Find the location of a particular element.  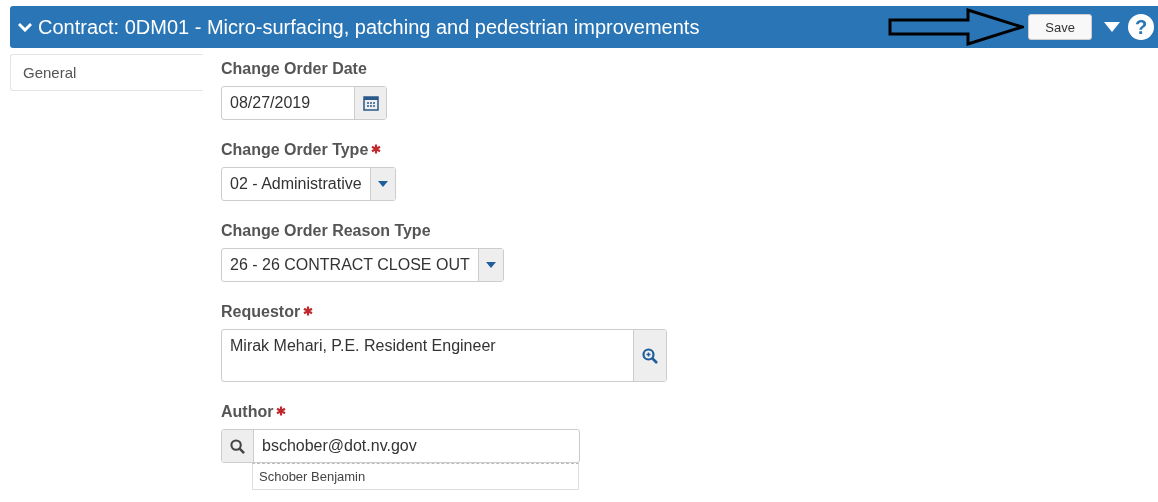

field-label: Change Order Date is located at coordinates (294, 69).